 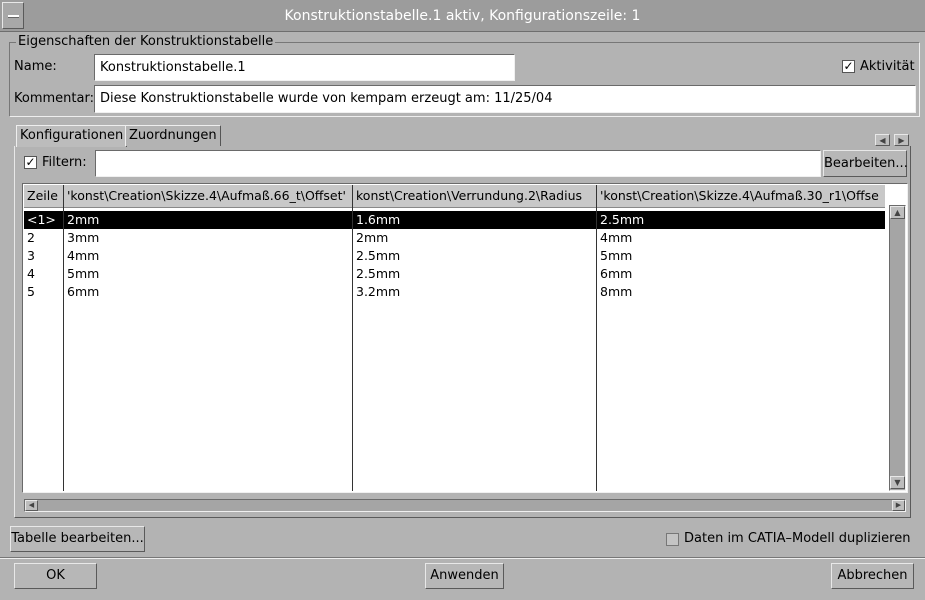 I want to click on horizontal-scrollbar, so click(x=465, y=505).